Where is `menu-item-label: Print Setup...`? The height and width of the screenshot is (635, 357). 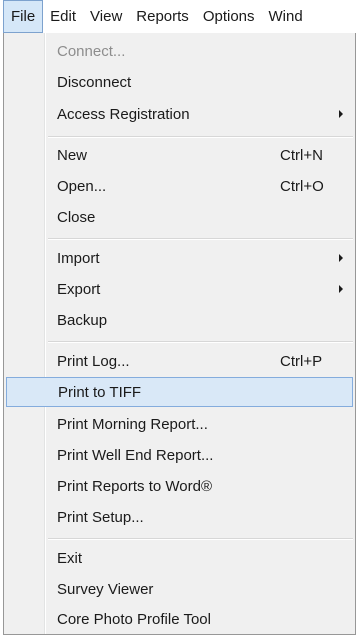
menu-item-label: Print Setup... is located at coordinates (100, 517).